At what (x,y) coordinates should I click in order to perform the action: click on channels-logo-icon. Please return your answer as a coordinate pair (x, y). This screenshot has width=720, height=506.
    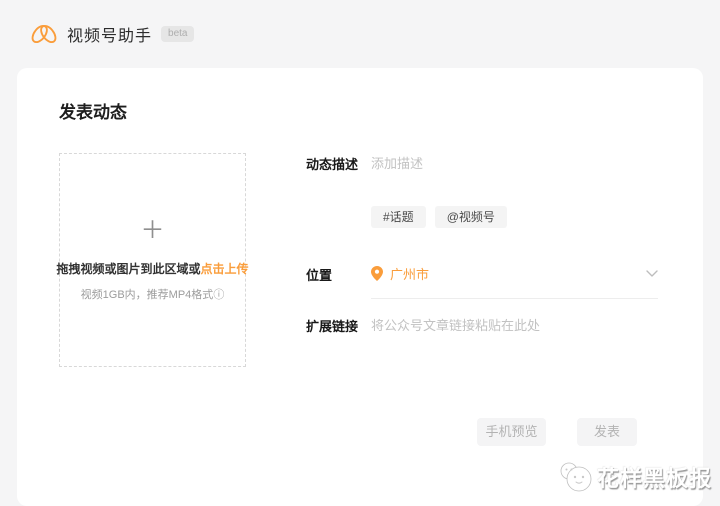
    Looking at the image, I should click on (44, 34).